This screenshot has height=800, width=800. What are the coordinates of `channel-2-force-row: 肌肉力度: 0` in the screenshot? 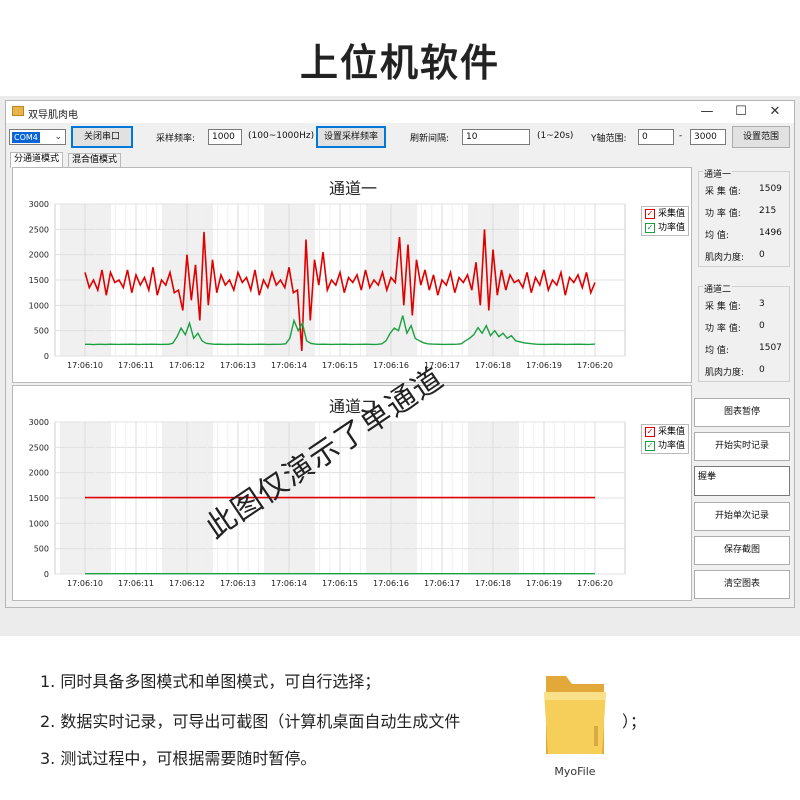 It's located at (745, 371).